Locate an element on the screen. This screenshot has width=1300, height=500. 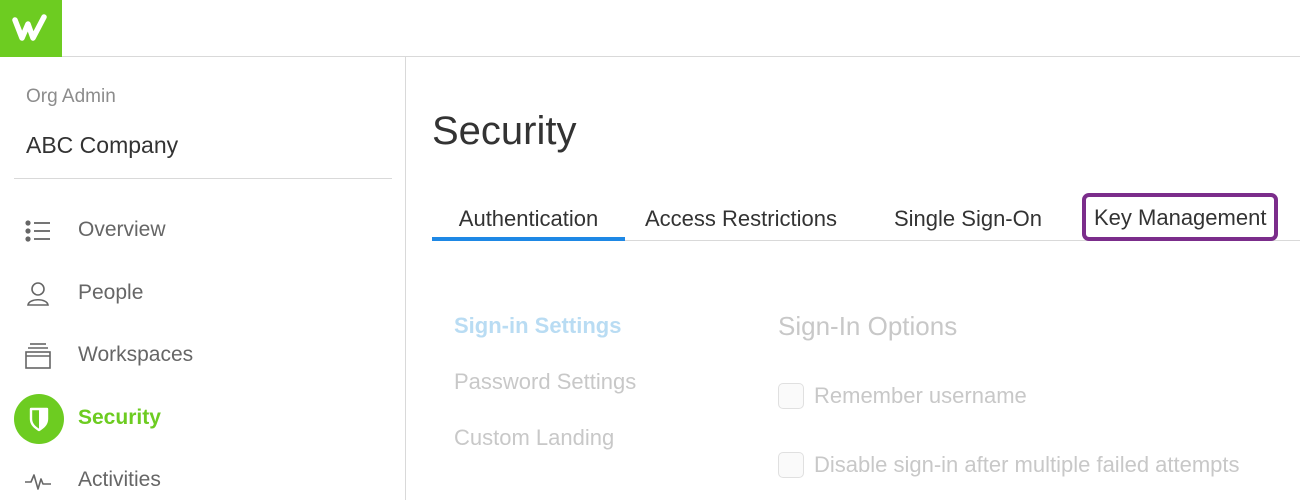
tab-authentication: Authentication is located at coordinates (528, 217).